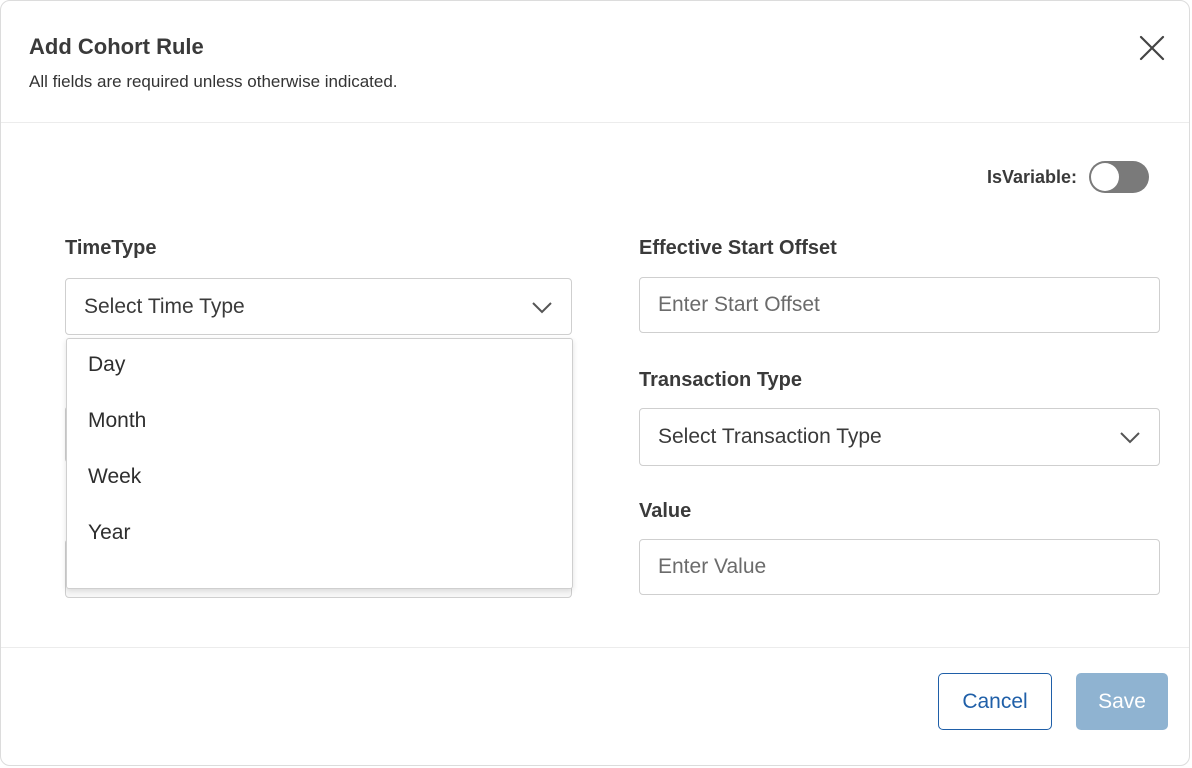 Image resolution: width=1192 pixels, height=768 pixels. What do you see at coordinates (1122, 701) in the screenshot?
I see `save-button: Save` at bounding box center [1122, 701].